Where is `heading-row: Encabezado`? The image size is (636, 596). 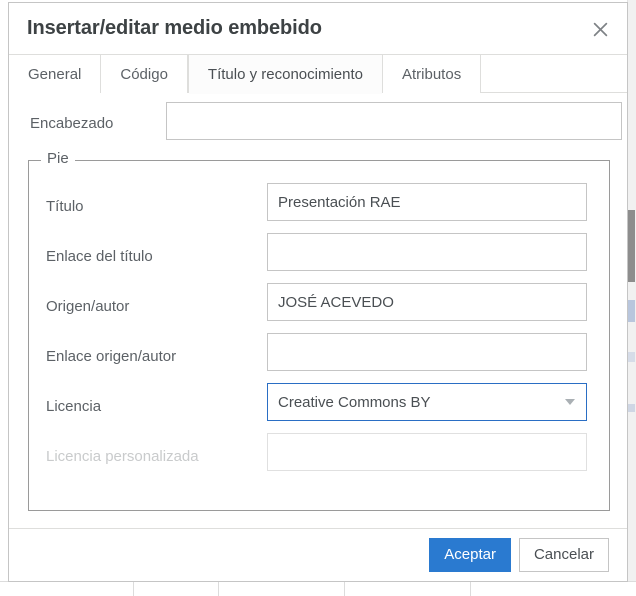 heading-row: Encabezado is located at coordinates (326, 125).